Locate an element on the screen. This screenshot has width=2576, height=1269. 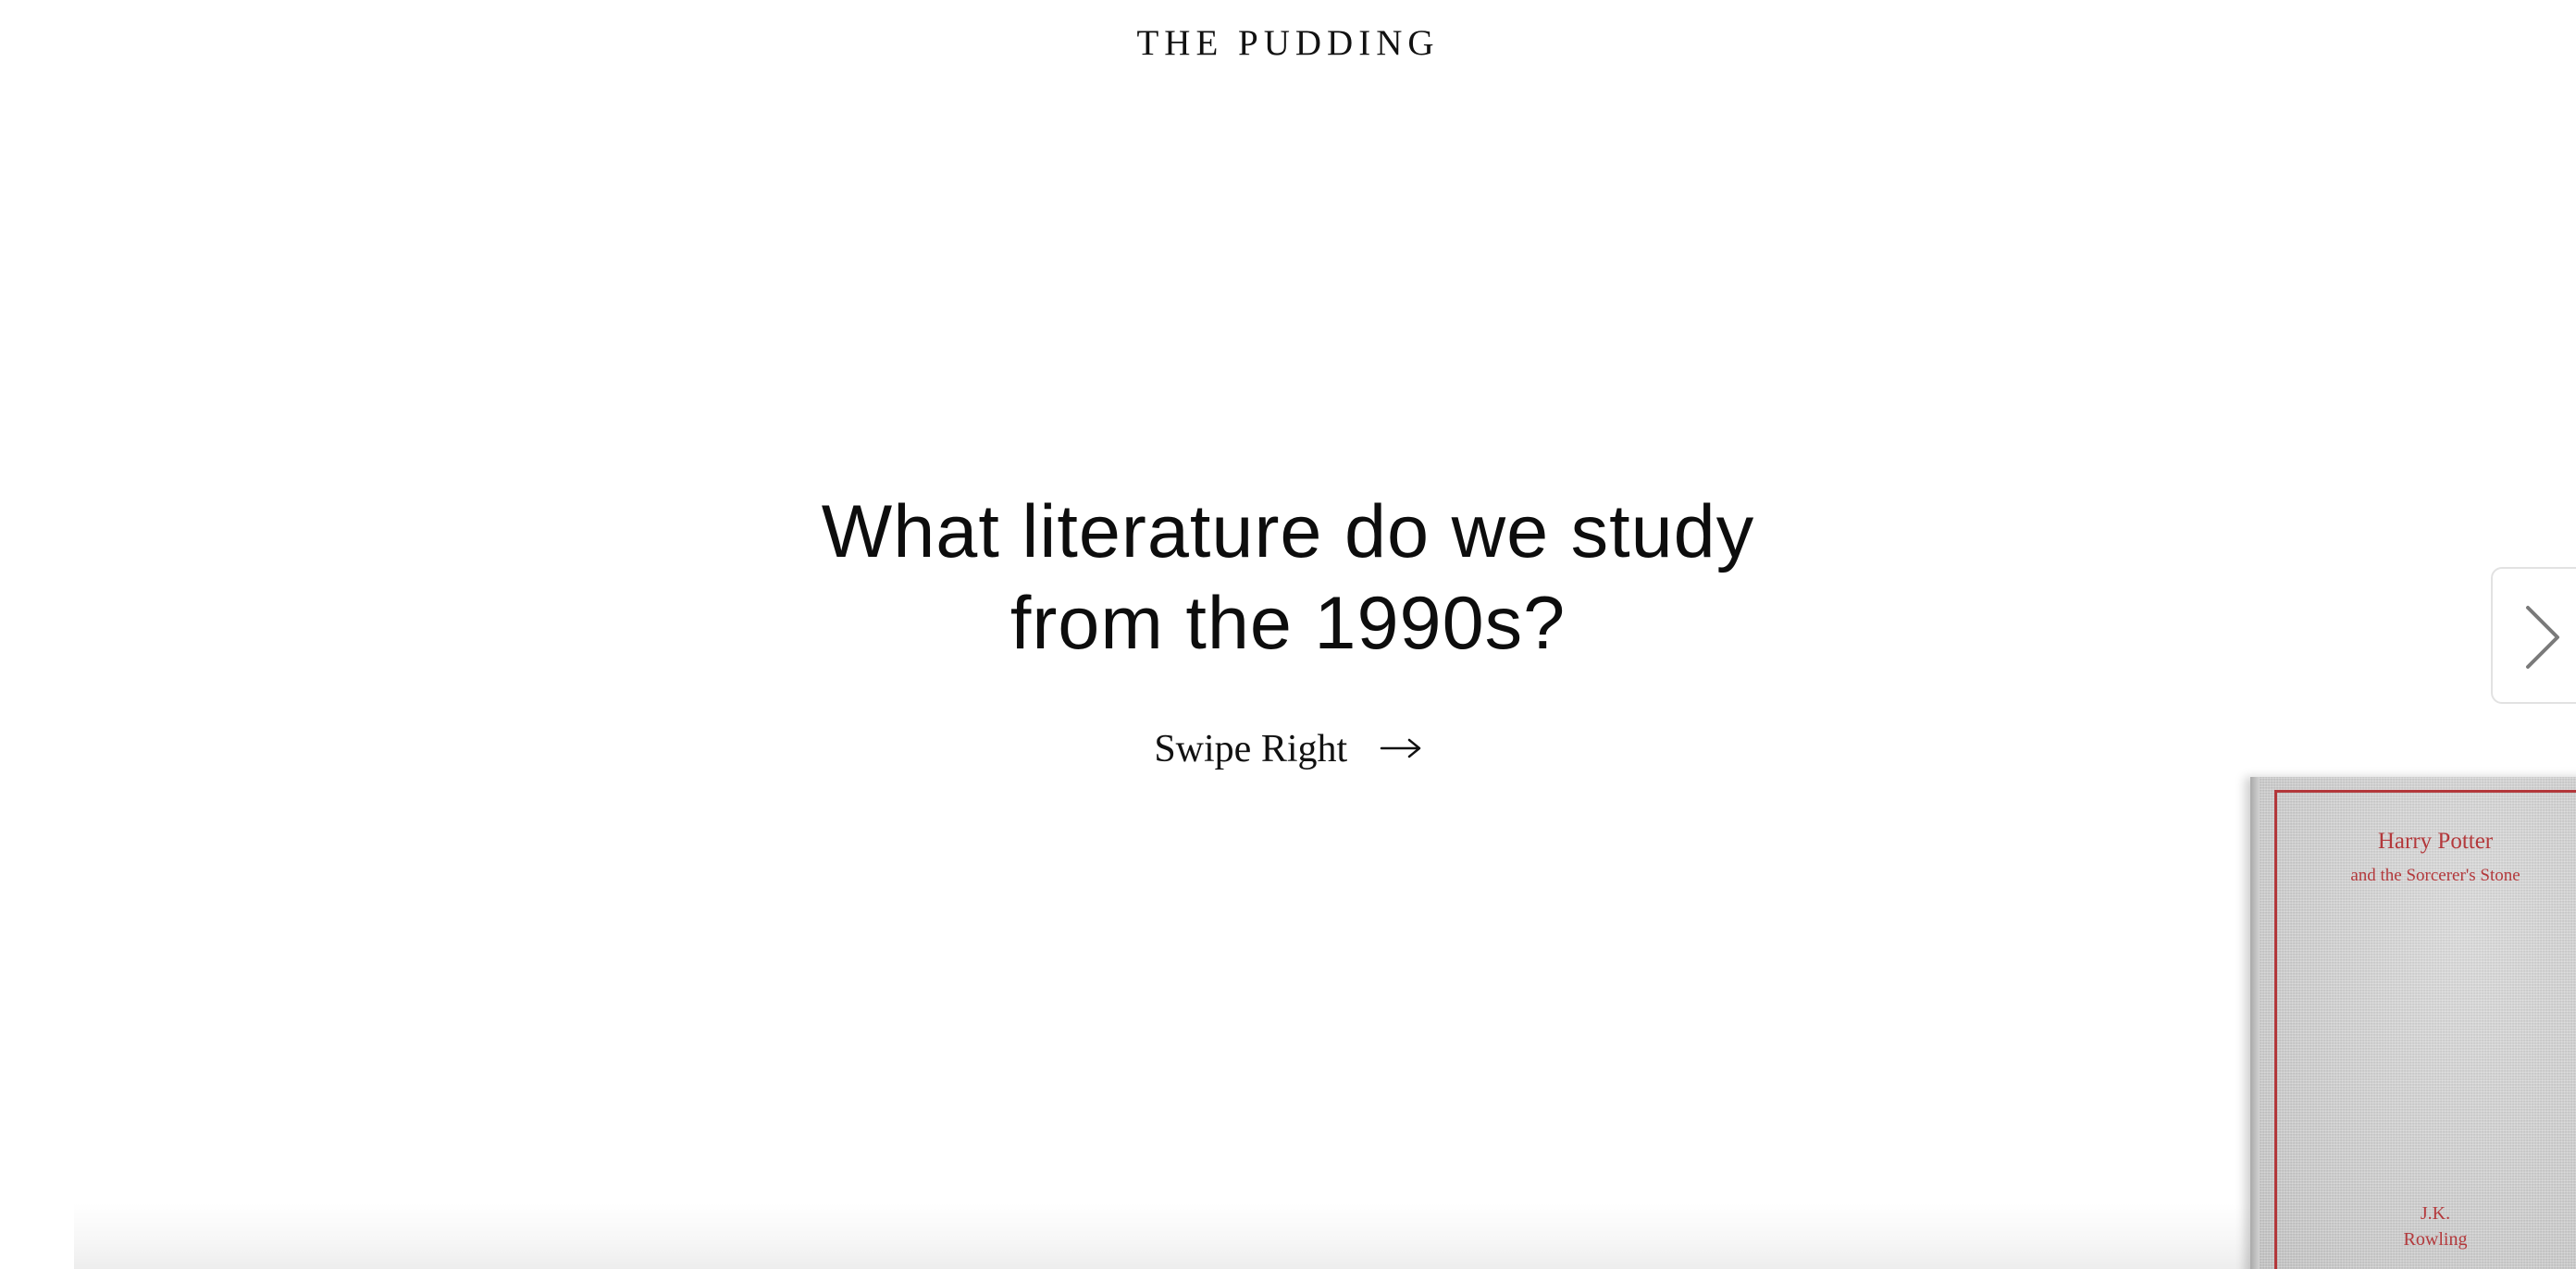
book-author-line-1: J.K. is located at coordinates (2435, 1213).